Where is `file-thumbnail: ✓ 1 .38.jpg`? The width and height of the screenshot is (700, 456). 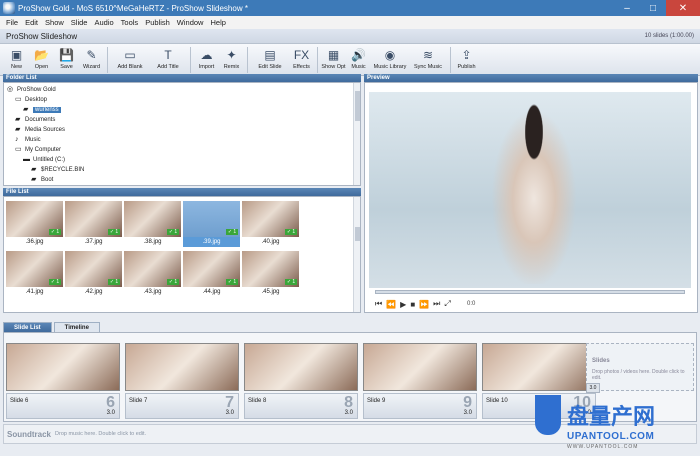 file-thumbnail: ✓ 1 .38.jpg is located at coordinates (152, 224).